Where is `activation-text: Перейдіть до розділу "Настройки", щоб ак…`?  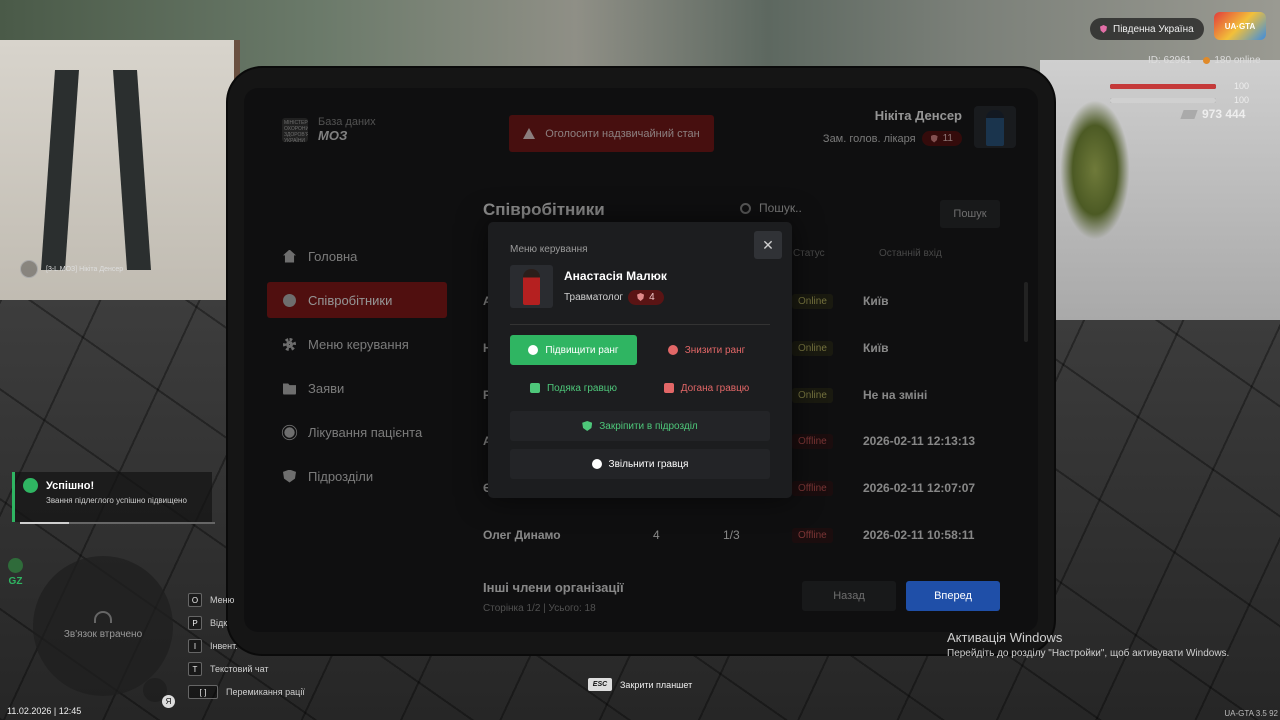 activation-text: Перейдіть до розділу "Настройки", щоб ак… is located at coordinates (1088, 653).